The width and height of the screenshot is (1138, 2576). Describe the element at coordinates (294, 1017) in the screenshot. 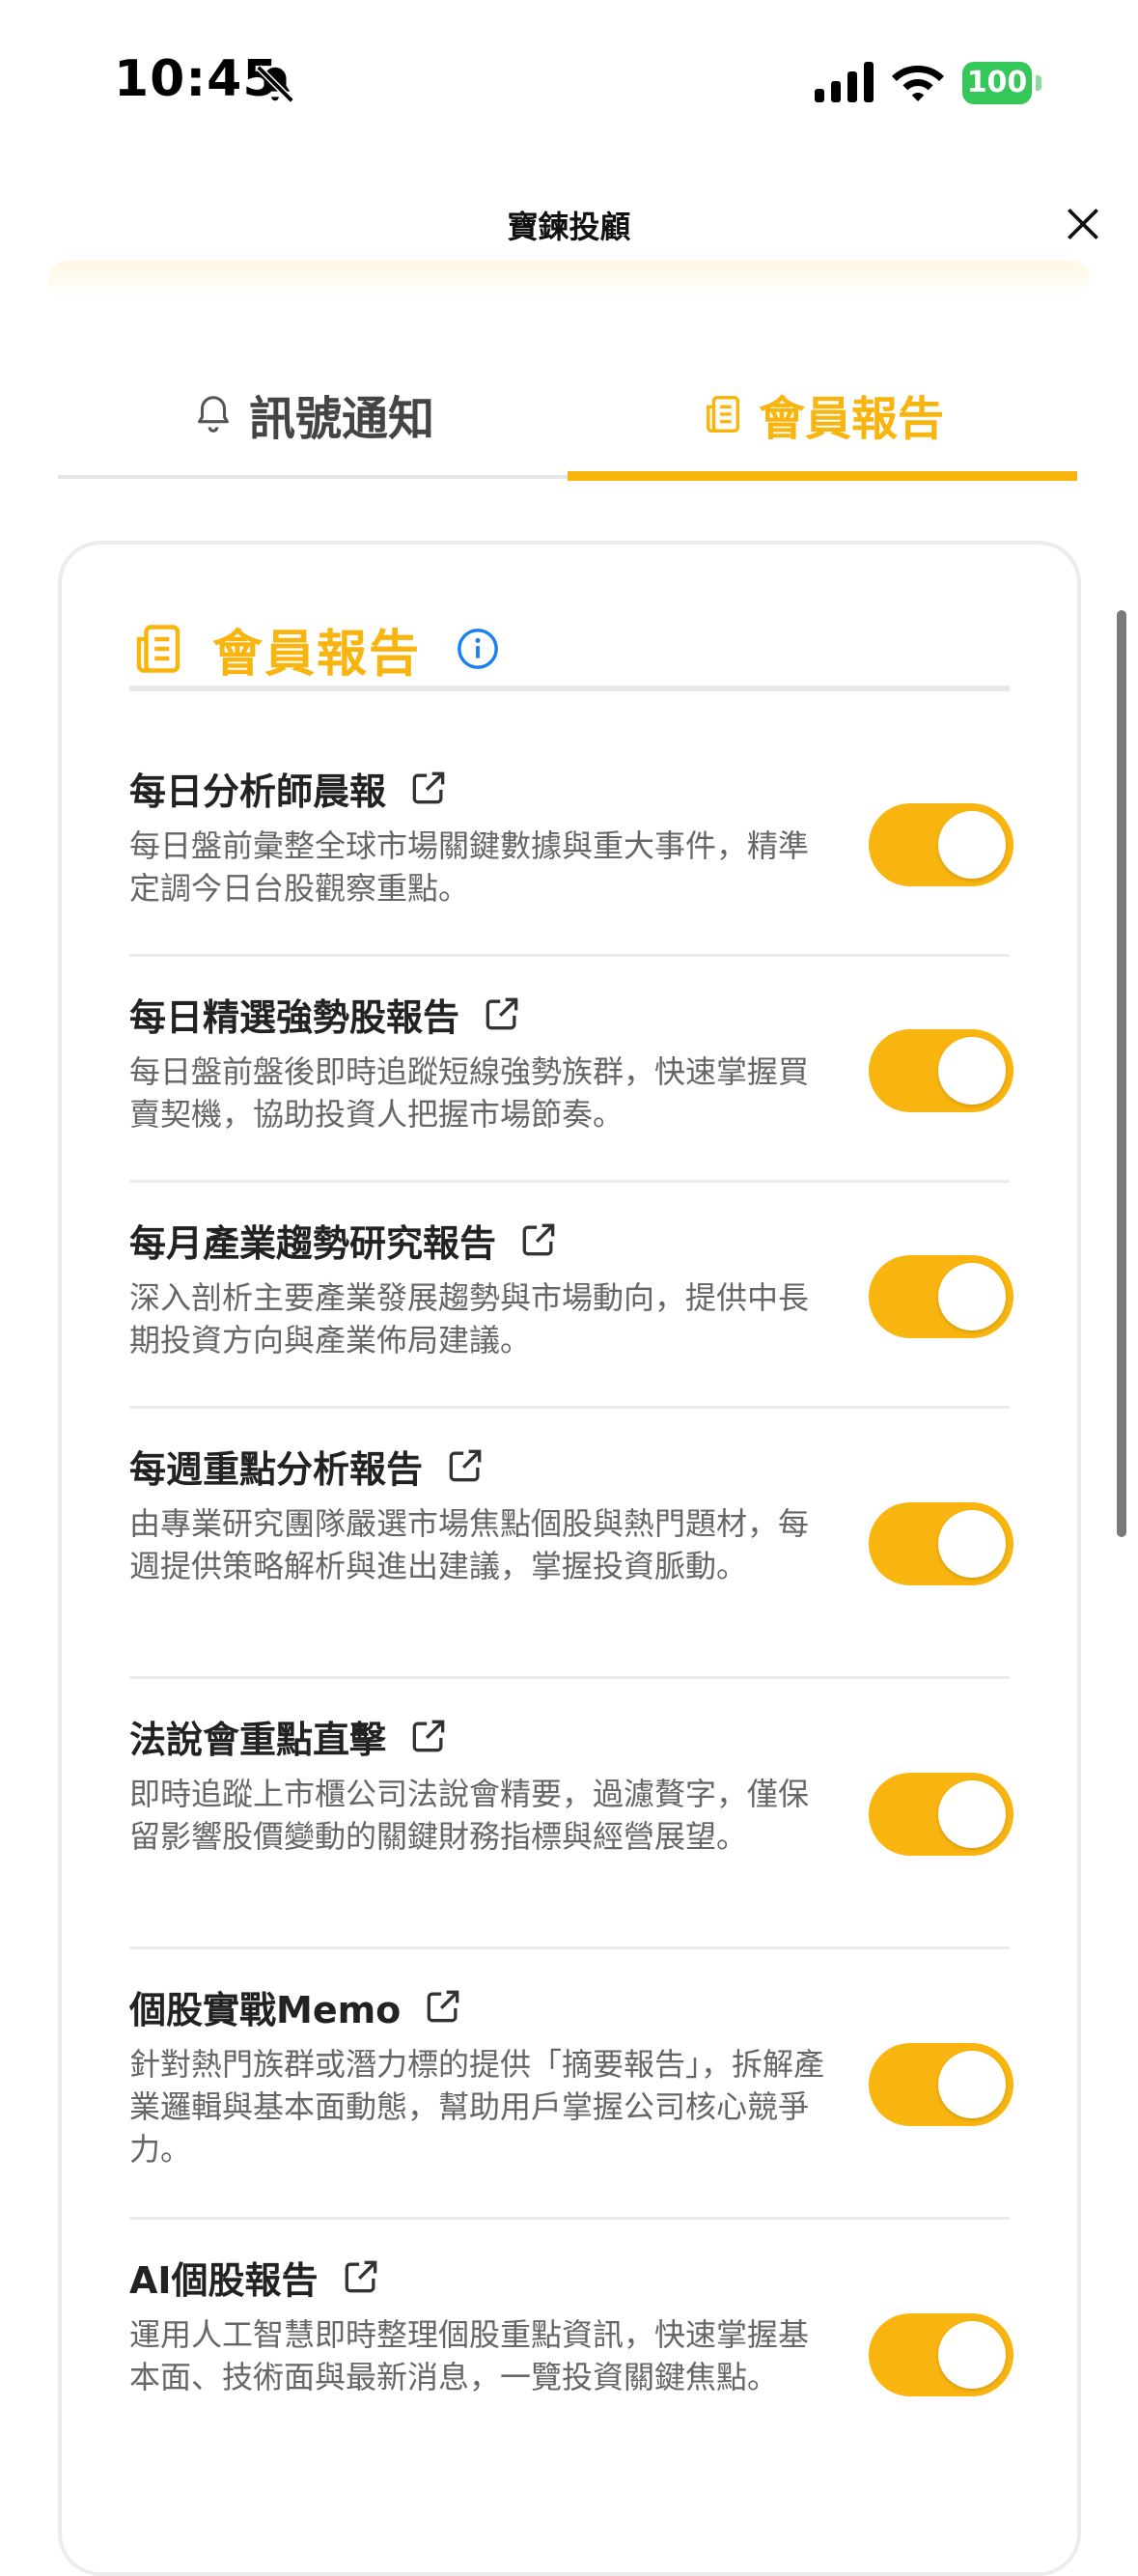

I see `report-item-title: 每日精選強勢股報告` at that location.